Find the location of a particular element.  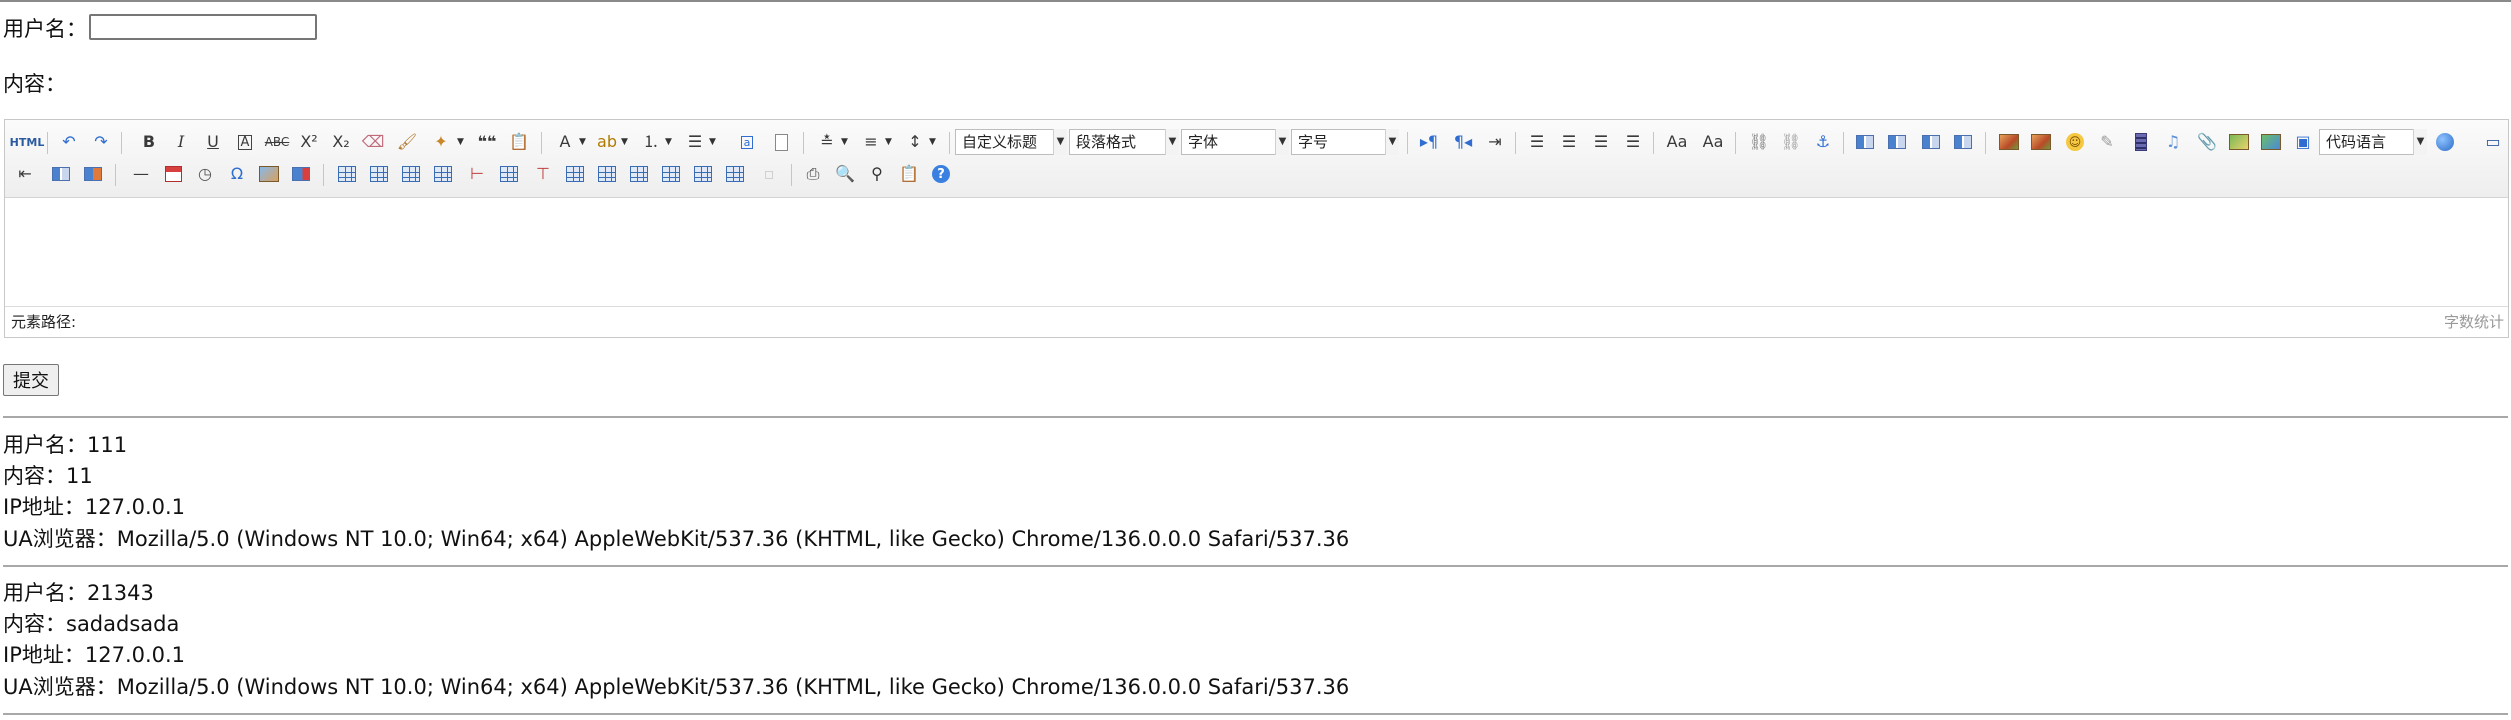

align-left-icon: ☰ is located at coordinates (1537, 142).